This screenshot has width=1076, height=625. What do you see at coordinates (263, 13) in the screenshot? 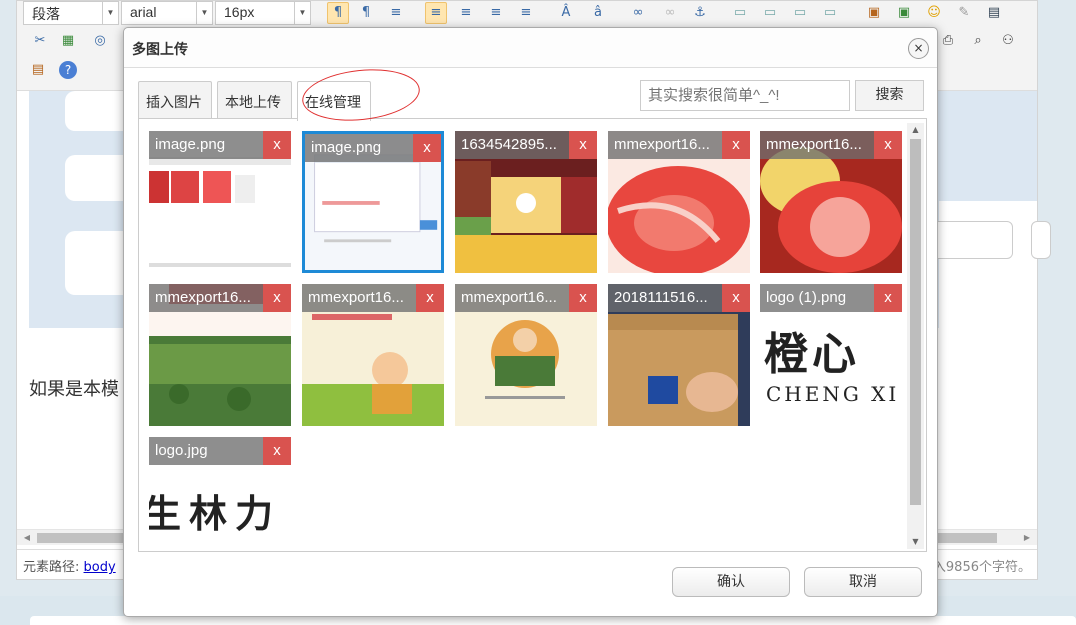
I see `font-size-select: 16px ▼` at bounding box center [263, 13].